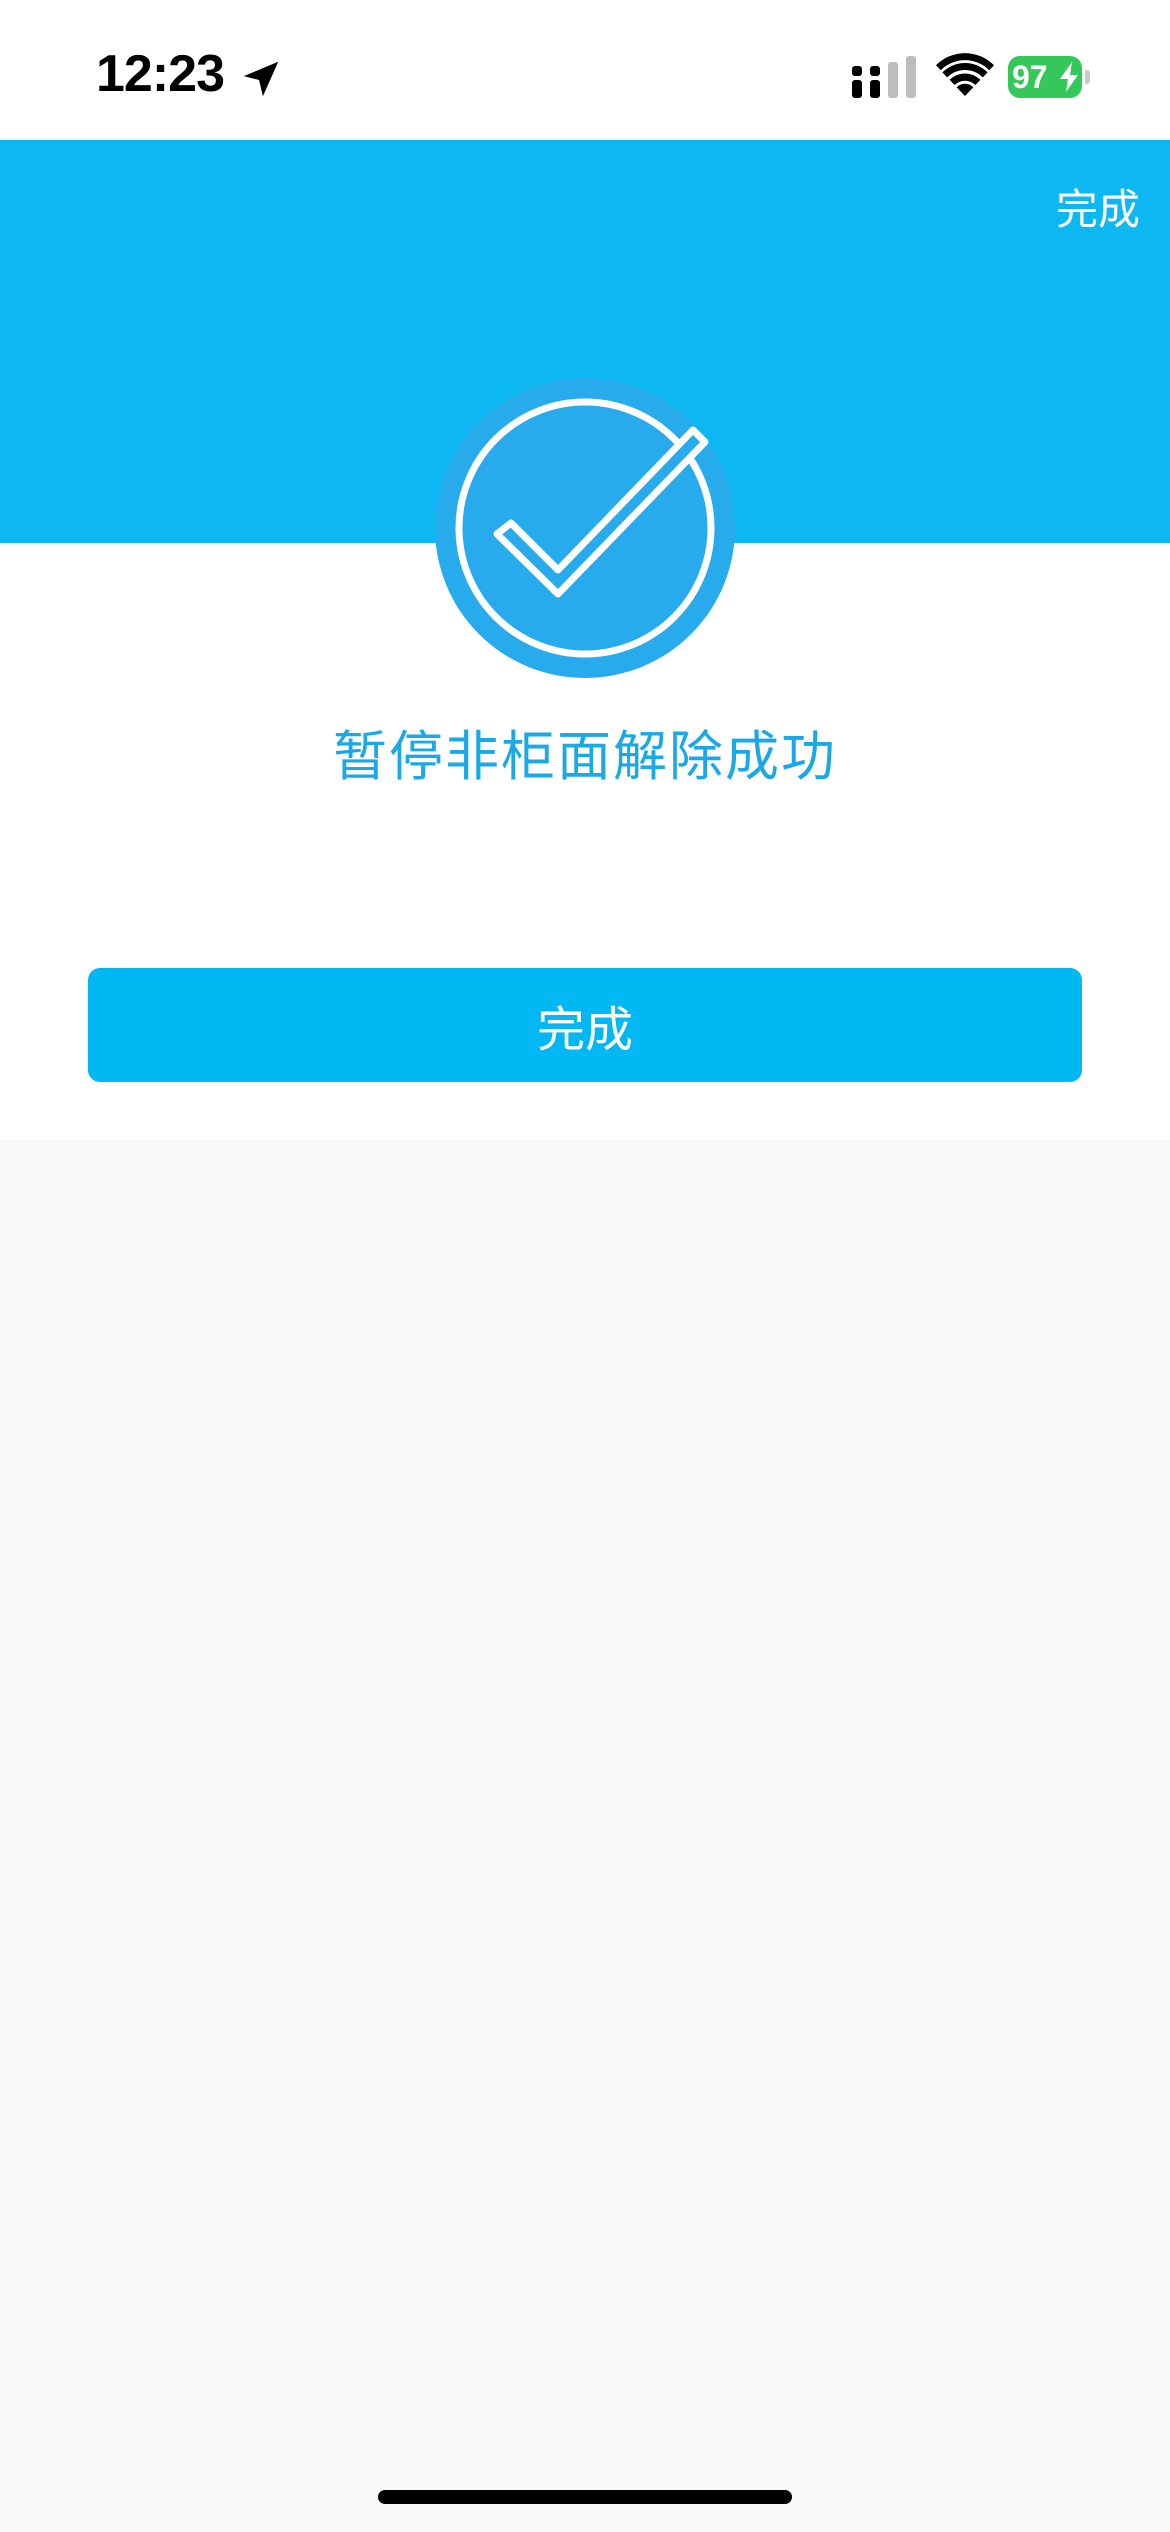 The image size is (1170, 2532). Describe the element at coordinates (884, 77) in the screenshot. I see `cellular-signal-icon` at that location.